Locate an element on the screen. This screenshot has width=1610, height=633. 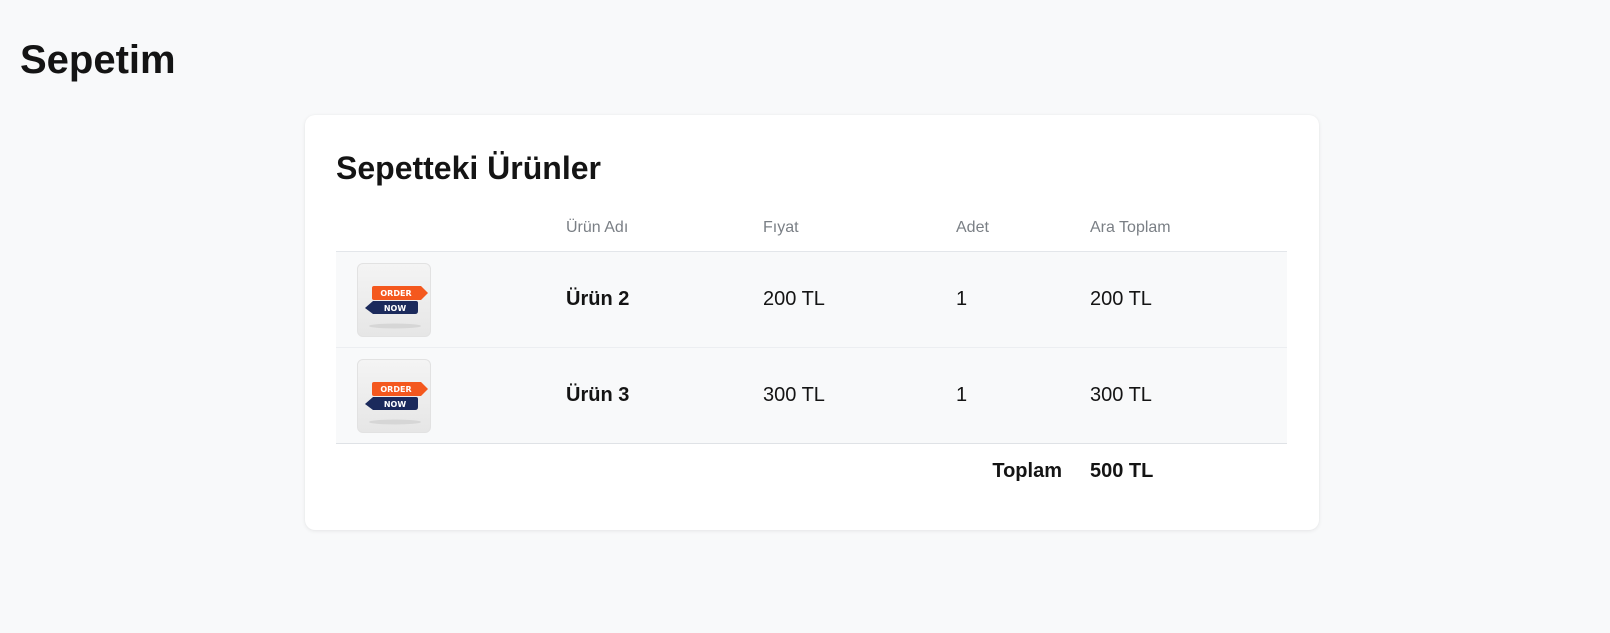
table-header-row: Ürün Adı Fıyat Adet Ara Toplam is located at coordinates (811, 232).